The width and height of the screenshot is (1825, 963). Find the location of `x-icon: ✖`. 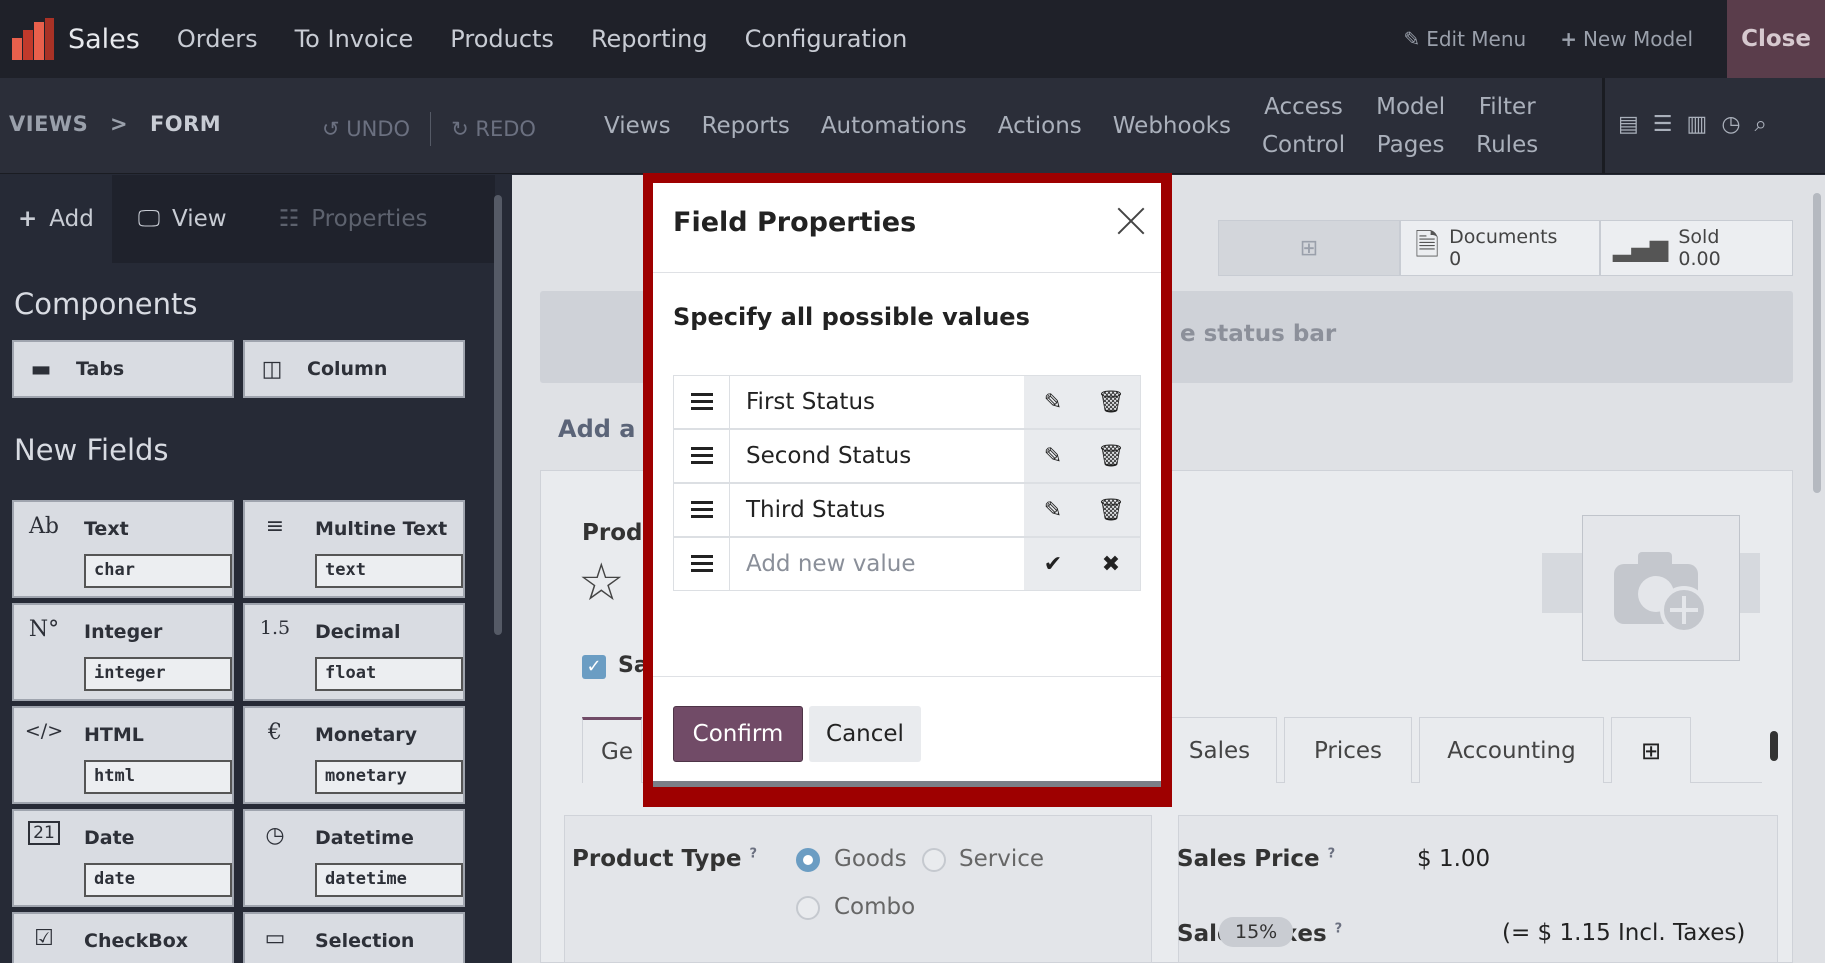

x-icon: ✖ is located at coordinates (1111, 564).